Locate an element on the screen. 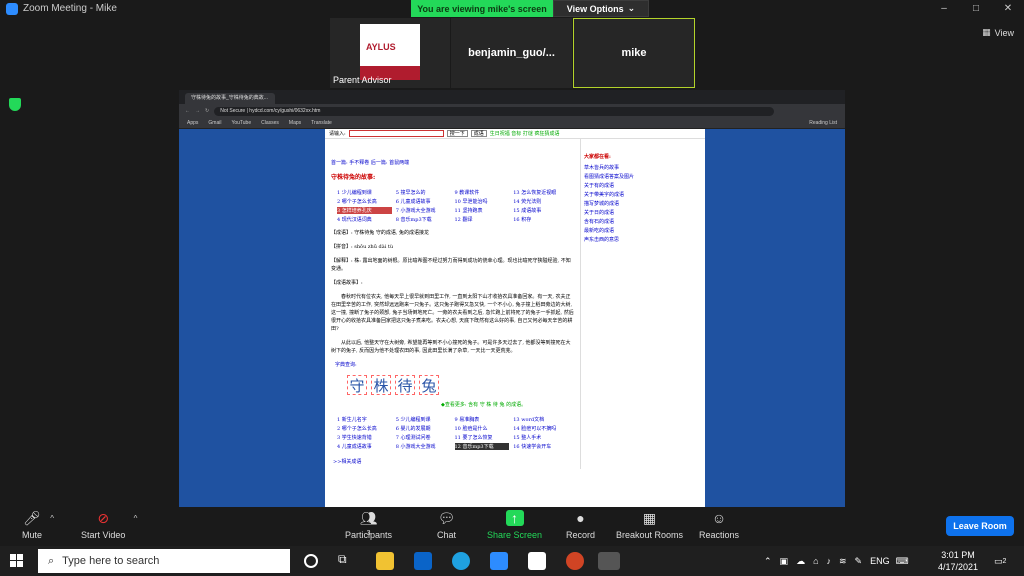 The height and width of the screenshot is (576, 1024). view-layout-button: ▦ View is located at coordinates (998, 32).